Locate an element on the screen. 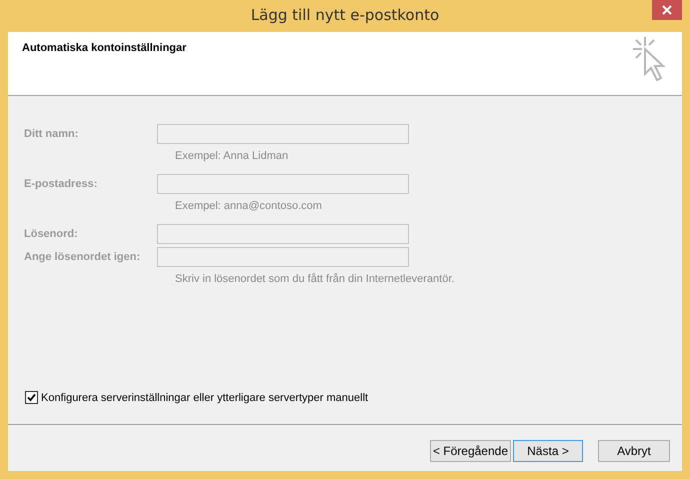  close-button is located at coordinates (667, 10).